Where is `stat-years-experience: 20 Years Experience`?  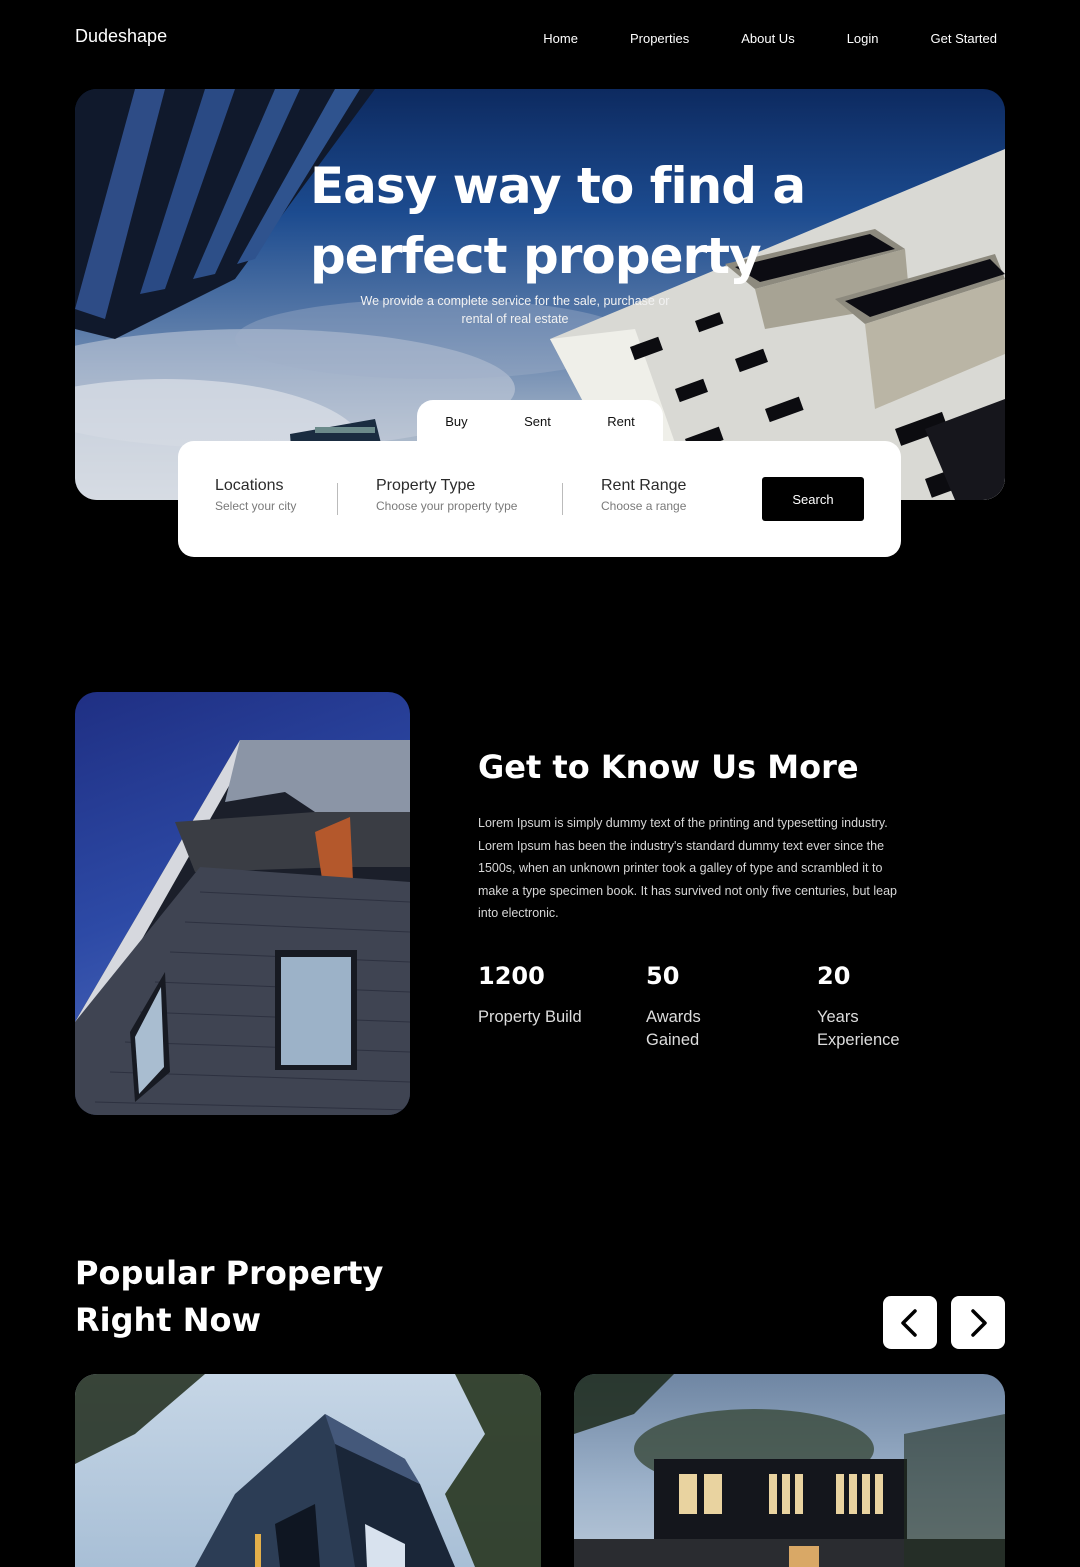
stat-years-experience: 20 Years Experience is located at coordinates (872, 1007).